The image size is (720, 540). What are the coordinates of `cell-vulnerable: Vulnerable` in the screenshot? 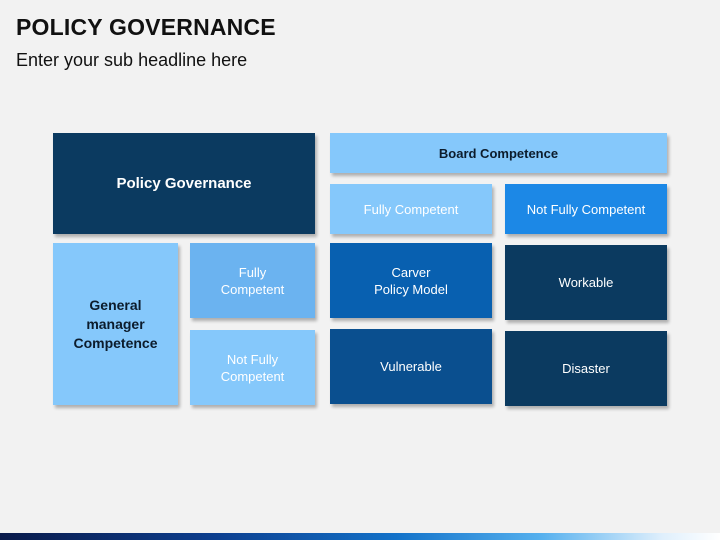 It's located at (411, 366).